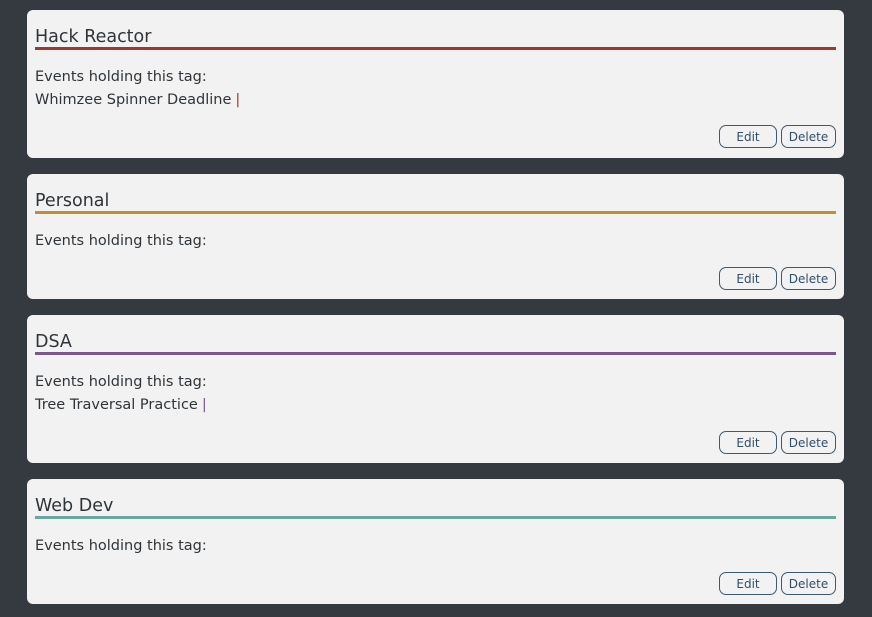 This screenshot has width=872, height=617. I want to click on event-item: Whimzee Spinner Deadline, so click(133, 100).